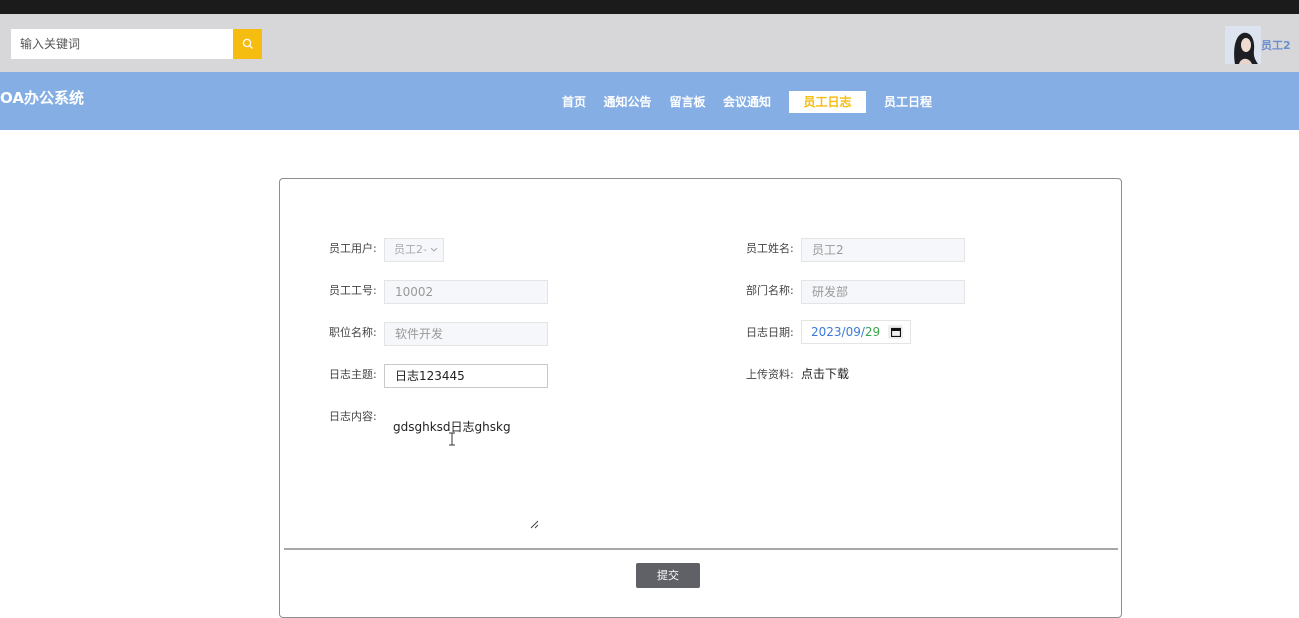 The width and height of the screenshot is (1299, 618). Describe the element at coordinates (895, 332) in the screenshot. I see `calendar-icon` at that location.